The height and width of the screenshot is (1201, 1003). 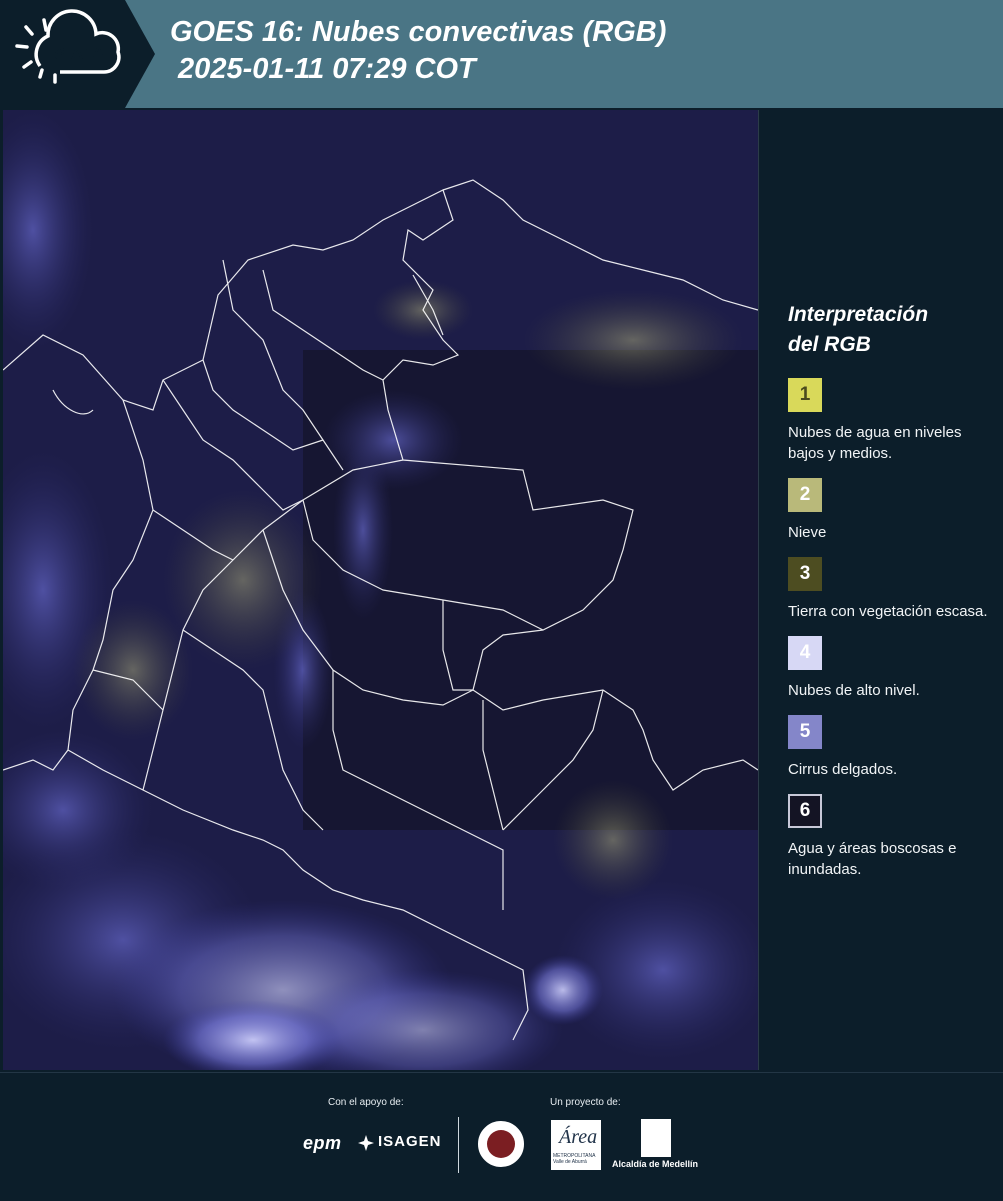 I want to click on area-logo-script: Área, so click(x=578, y=1137).